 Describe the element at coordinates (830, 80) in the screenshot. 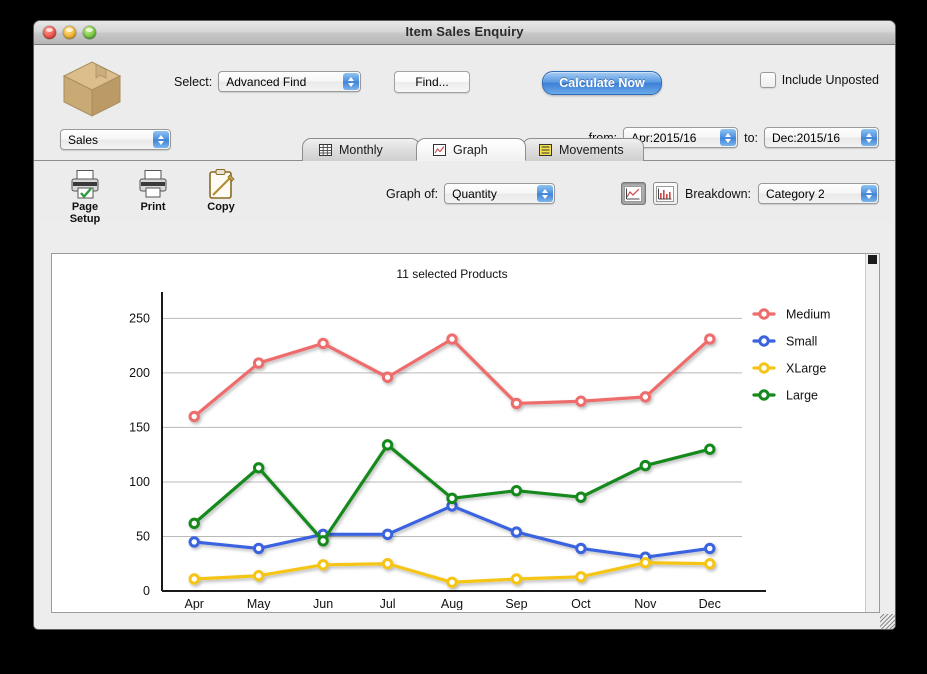

I see `include-unposted-label: Include Unposted` at that location.